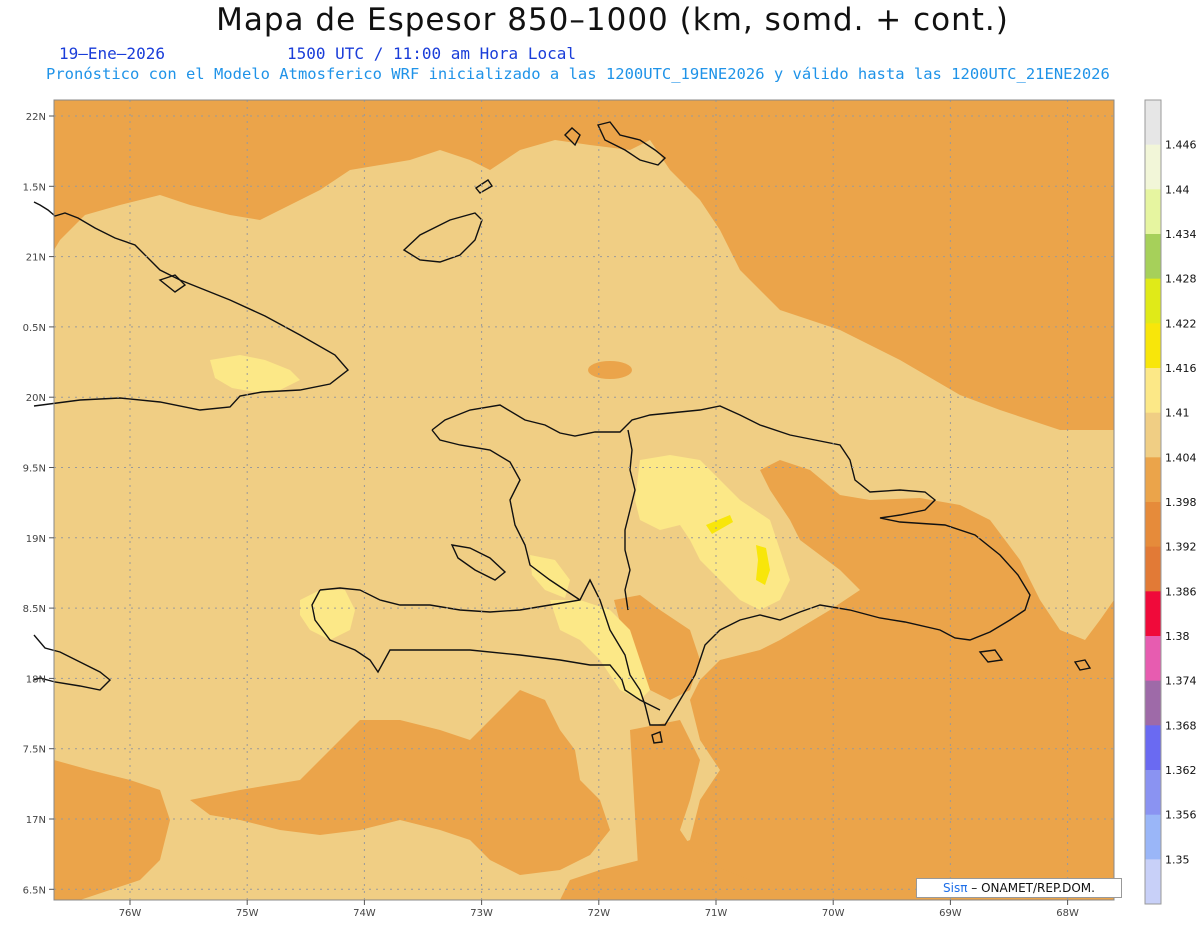 The height and width of the screenshot is (927, 1200). Describe the element at coordinates (1181, 368) in the screenshot. I see `colorbar-label: 1.416` at that location.